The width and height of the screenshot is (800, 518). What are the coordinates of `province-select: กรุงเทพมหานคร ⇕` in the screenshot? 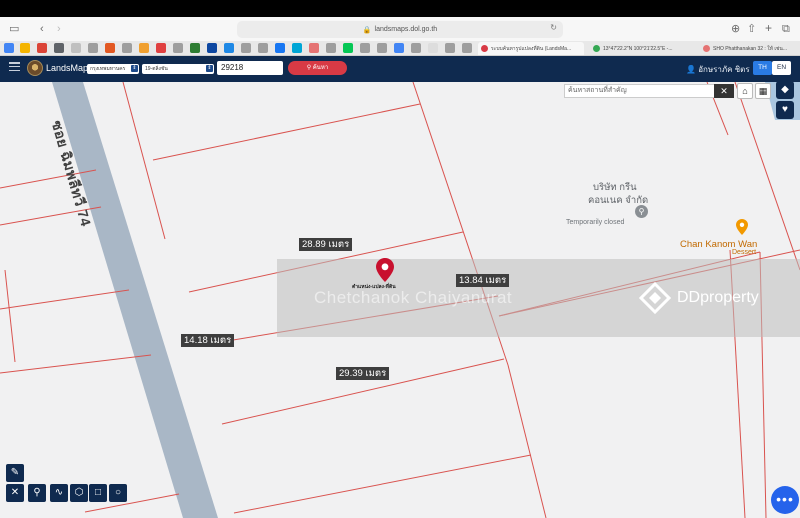 It's located at (113, 69).